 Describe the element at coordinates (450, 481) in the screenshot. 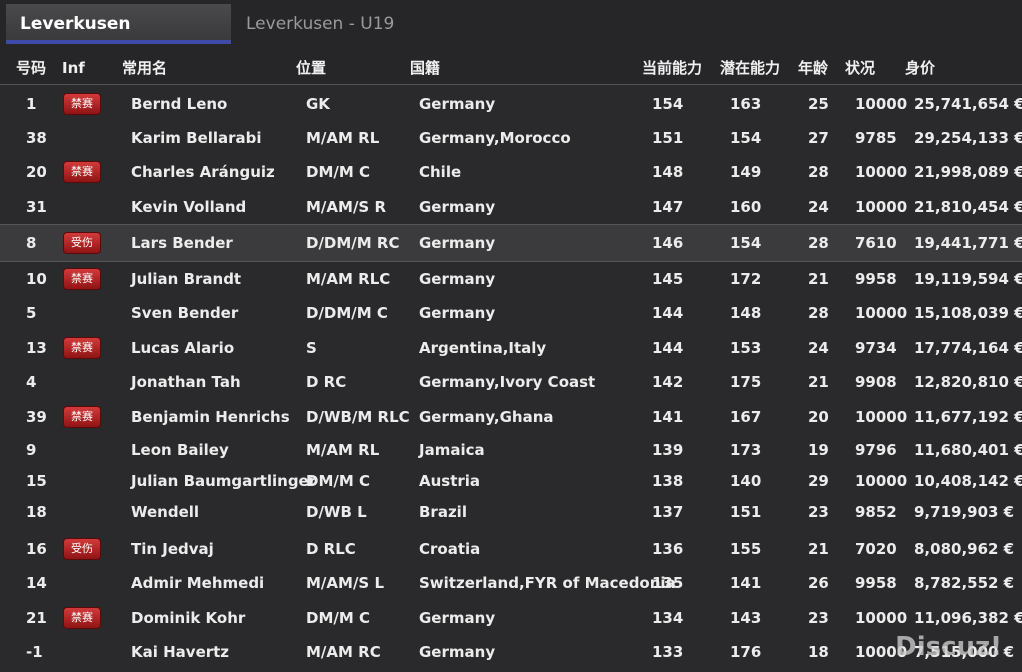

I see `cell-nationality: Austria` at that location.